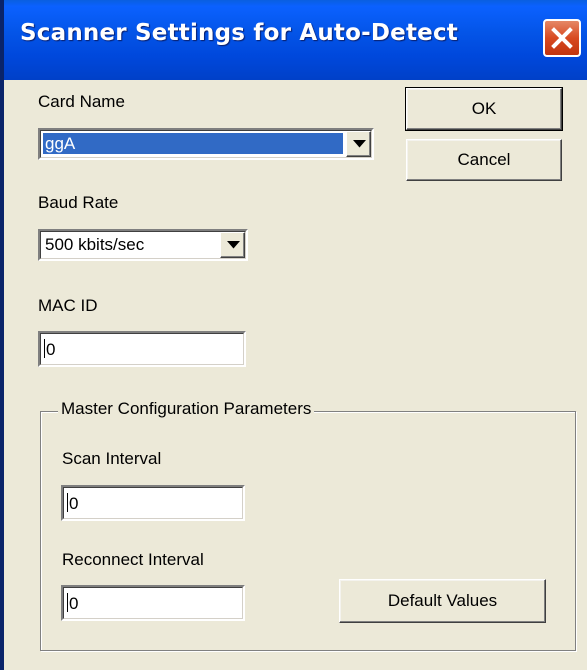 Image resolution: width=587 pixels, height=670 pixels. What do you see at coordinates (68, 305) in the screenshot?
I see `mac-id-label: MAC ID` at bounding box center [68, 305].